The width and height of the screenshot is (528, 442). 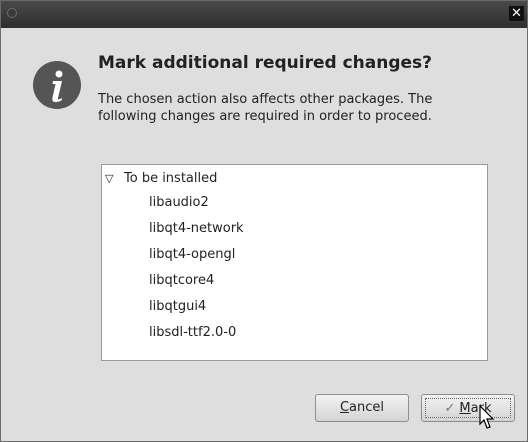 I want to click on dialog-title: Mark additional required changes?, so click(x=265, y=63).